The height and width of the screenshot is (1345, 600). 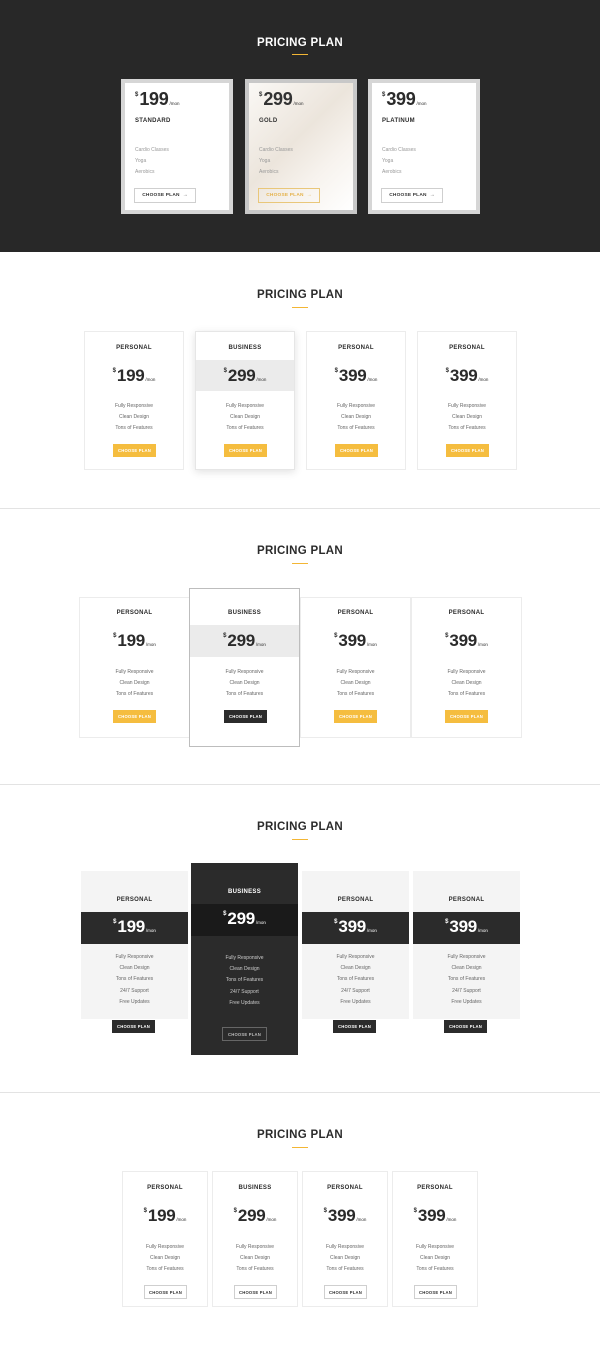 I want to click on plan-name: STANDARD, so click(x=153, y=121).